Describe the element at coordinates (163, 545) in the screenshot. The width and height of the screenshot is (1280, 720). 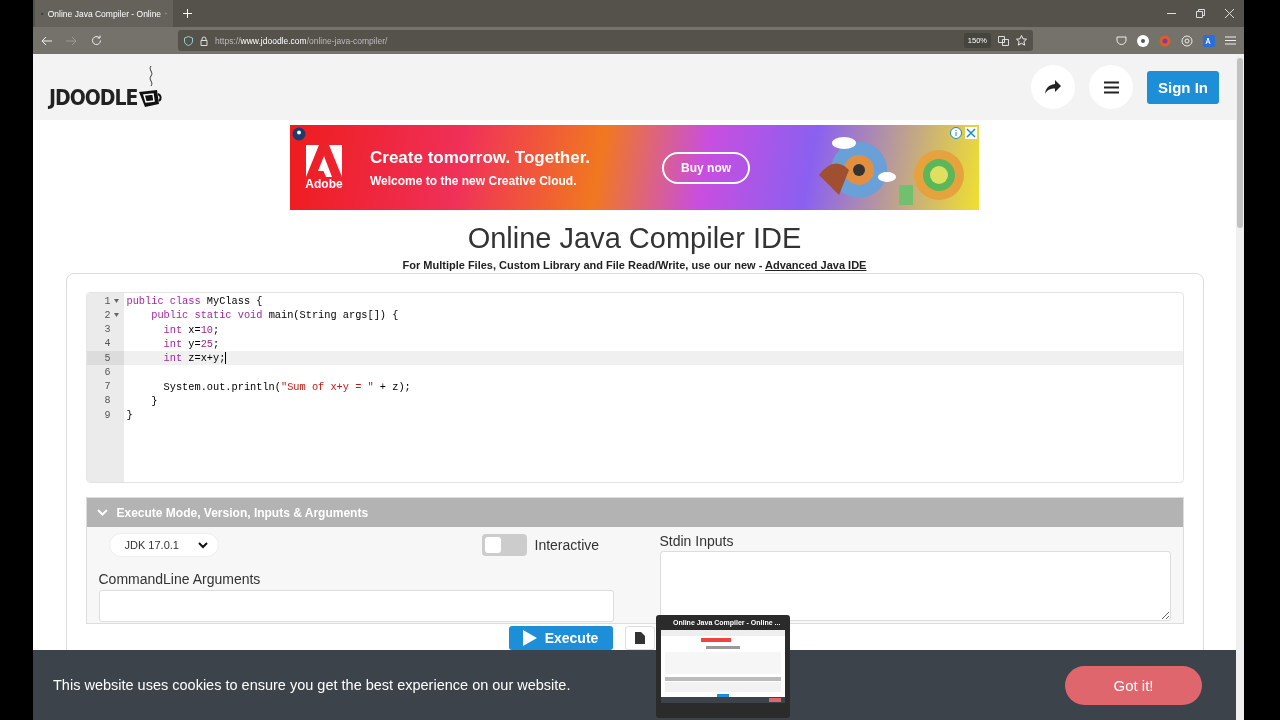
I see `jdk-version-select: JDK 17.0.1` at that location.